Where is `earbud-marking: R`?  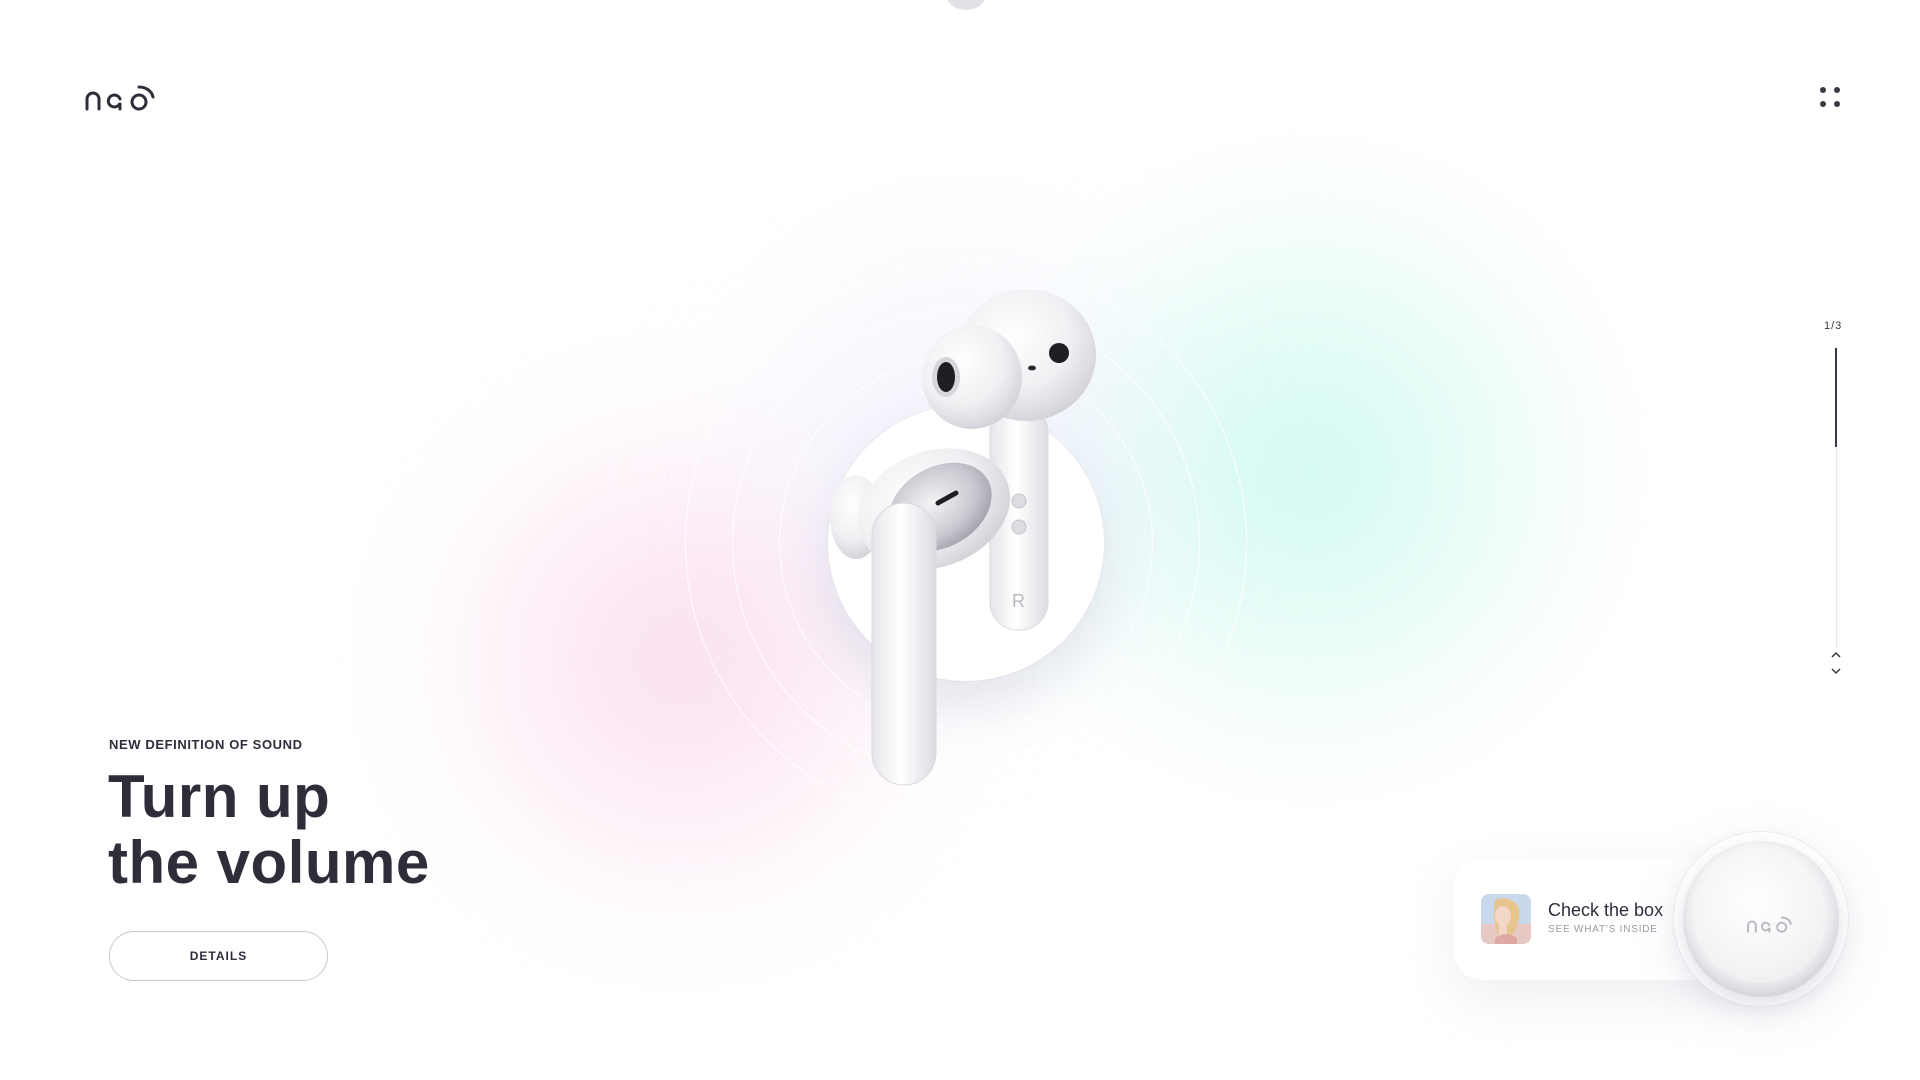
earbud-marking: R is located at coordinates (1018, 601).